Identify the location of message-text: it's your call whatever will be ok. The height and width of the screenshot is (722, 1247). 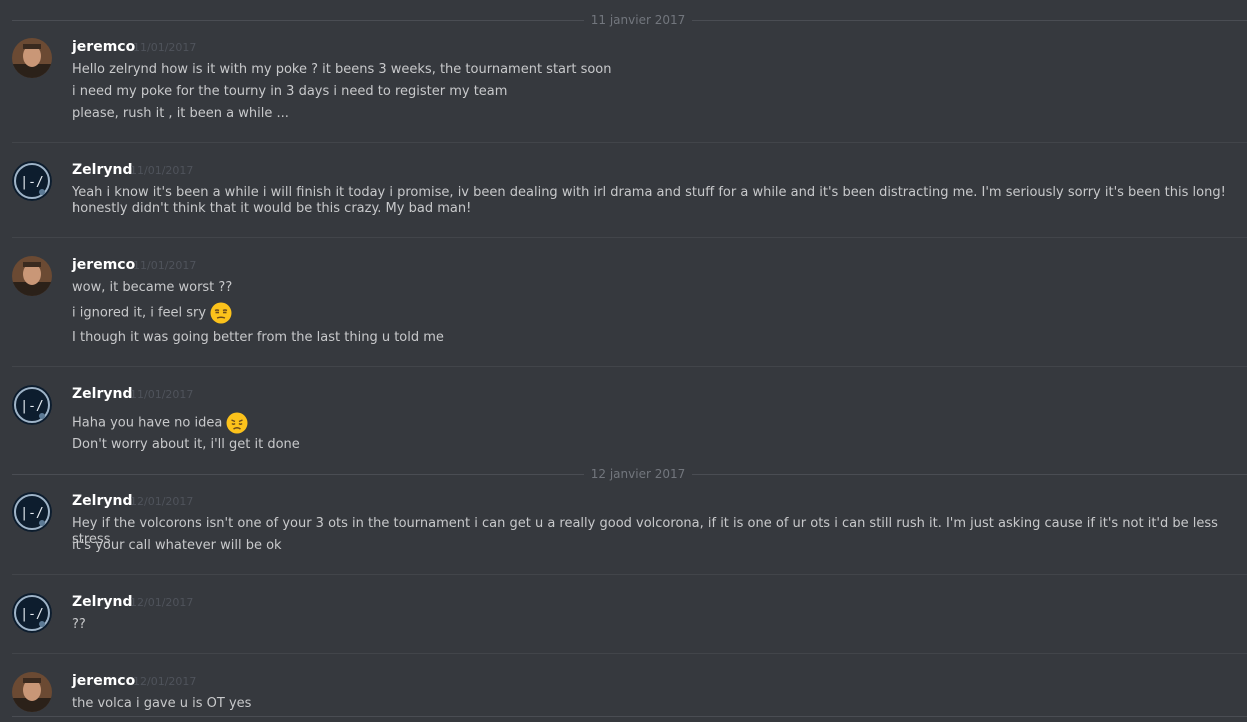
(177, 545).